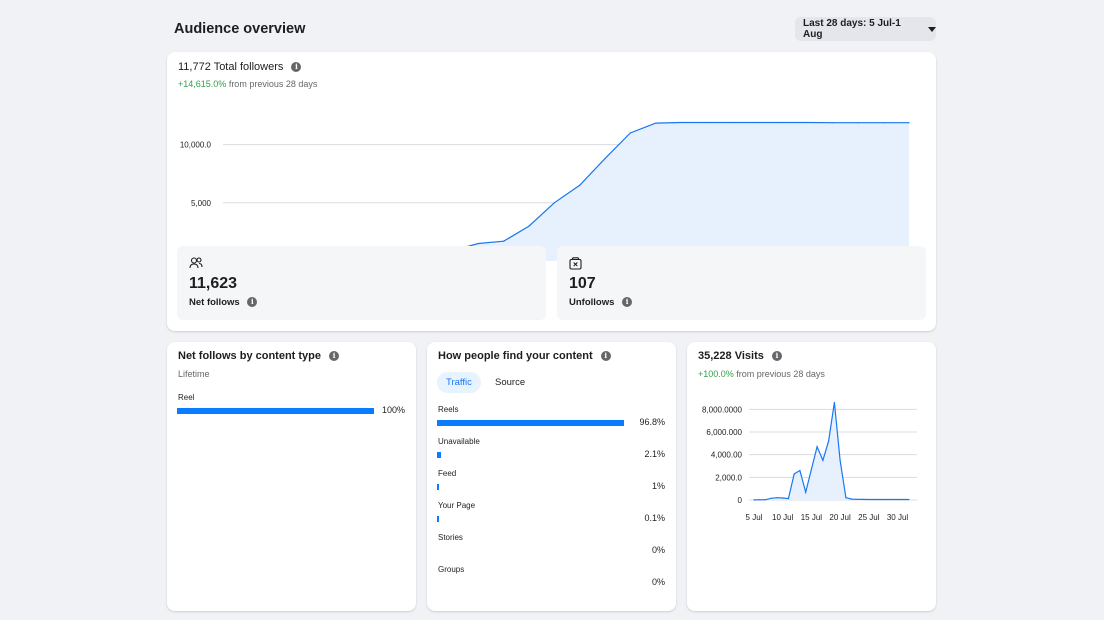 This screenshot has width=1104, height=620. I want to click on visits-heading: 35,228 Visits i, so click(740, 356).